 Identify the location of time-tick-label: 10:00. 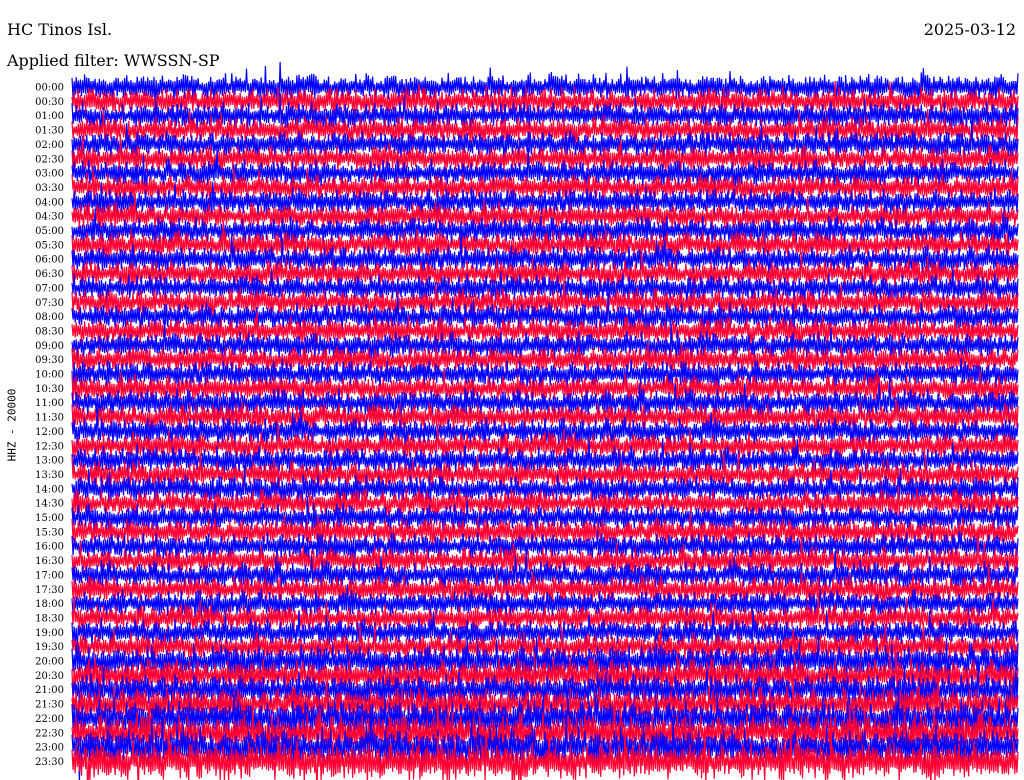
(49, 375).